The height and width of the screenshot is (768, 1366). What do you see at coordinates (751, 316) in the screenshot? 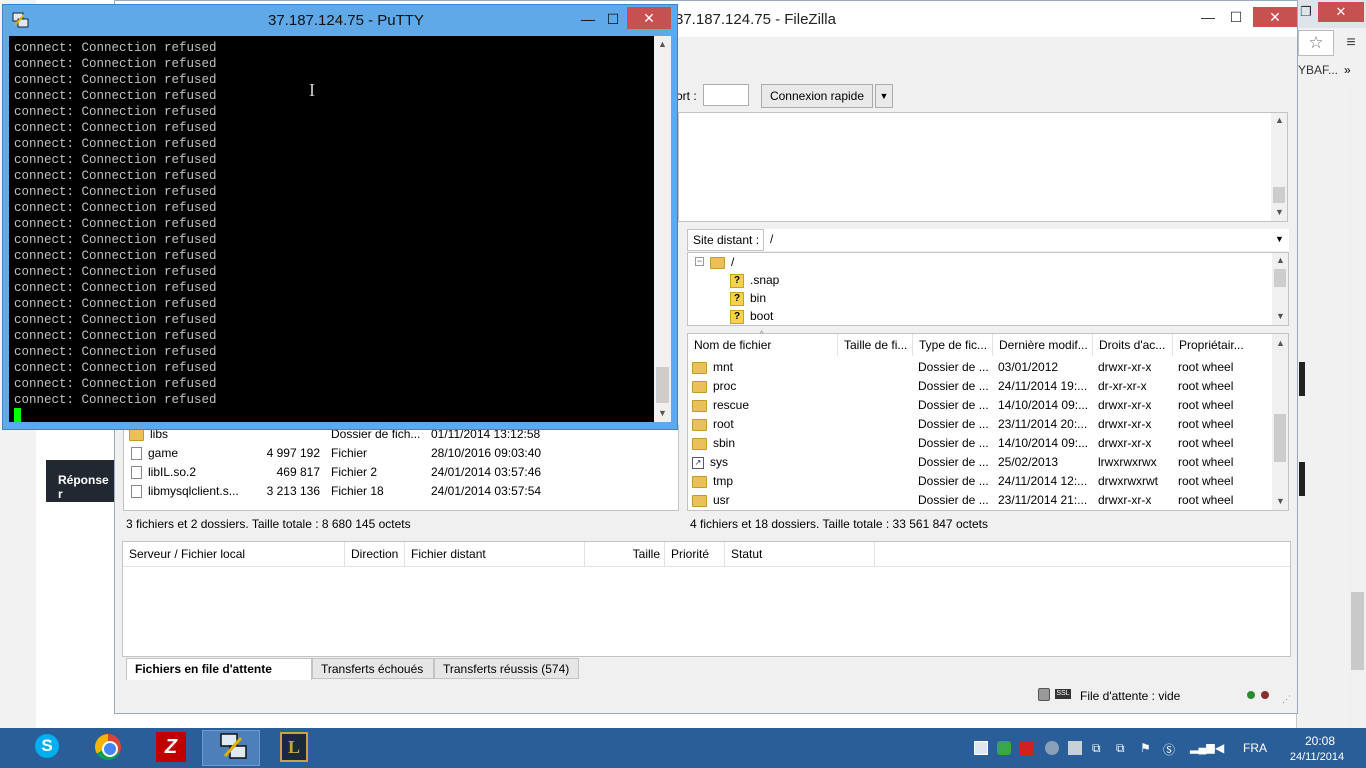
I see `tree-item-boot: ? boot` at bounding box center [751, 316].